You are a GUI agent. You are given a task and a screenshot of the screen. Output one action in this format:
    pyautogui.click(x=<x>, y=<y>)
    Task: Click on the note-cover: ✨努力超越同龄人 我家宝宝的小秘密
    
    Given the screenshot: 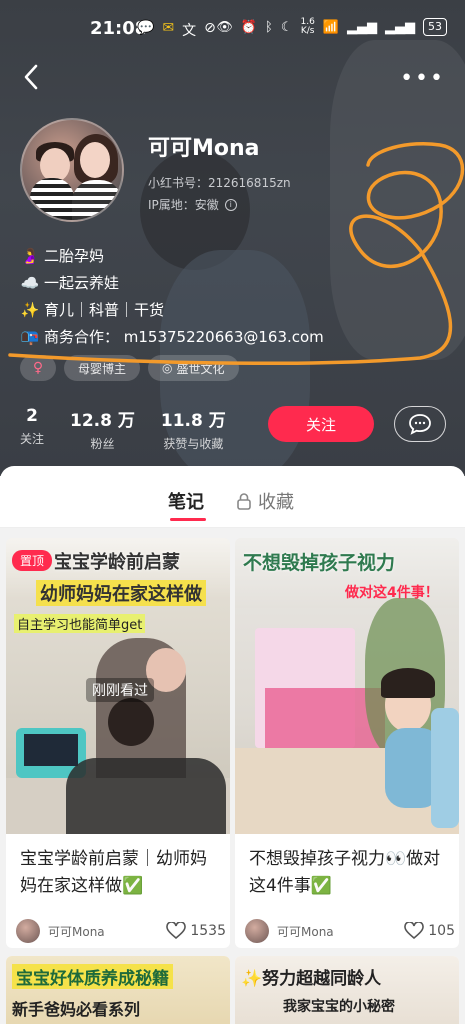 What is the action you would take?
    pyautogui.click(x=347, y=990)
    